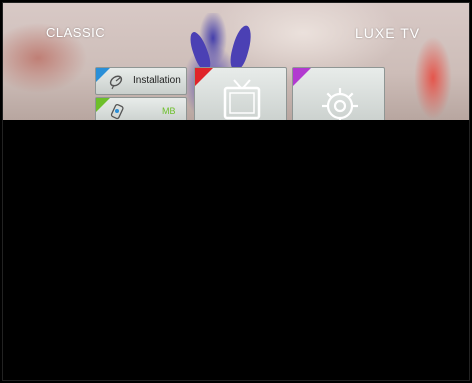 The width and height of the screenshot is (472, 383). Describe the element at coordinates (169, 111) in the screenshot. I see `menu-item-label: MB` at that location.